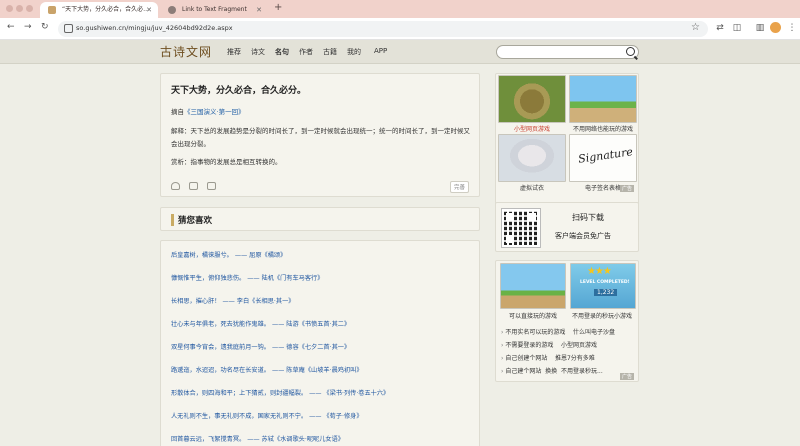 This screenshot has height=446, width=800. I want to click on level-score: 1,232, so click(606, 292).